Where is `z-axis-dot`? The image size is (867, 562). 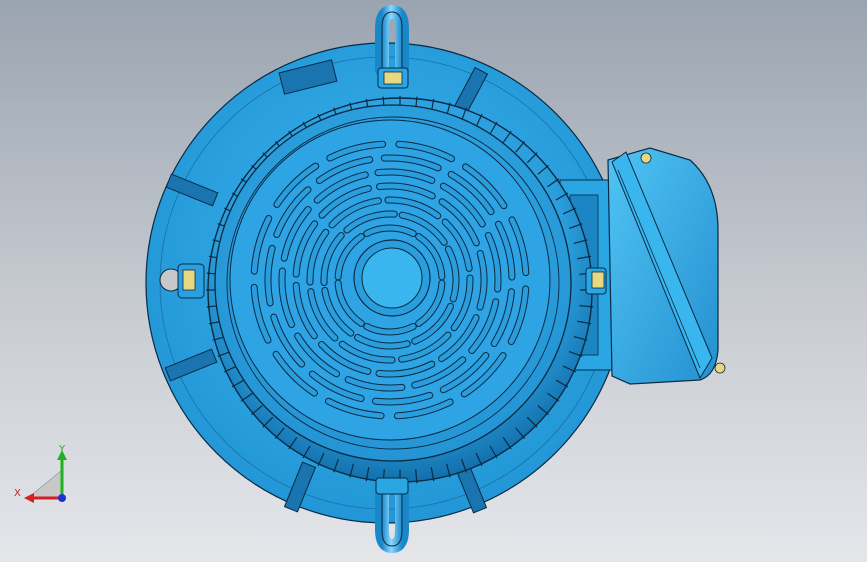 z-axis-dot is located at coordinates (62, 498).